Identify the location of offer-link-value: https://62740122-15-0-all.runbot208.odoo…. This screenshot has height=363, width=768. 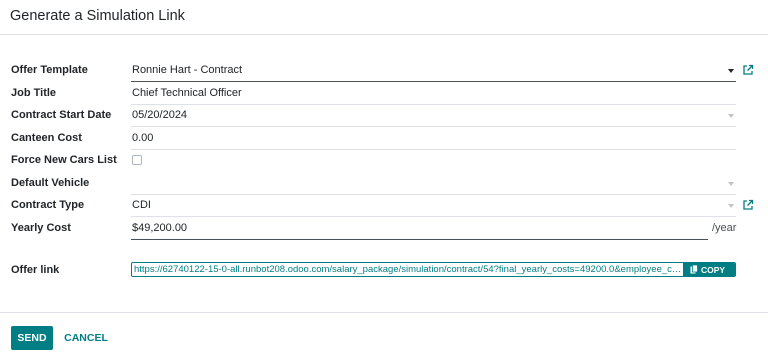
(408, 269).